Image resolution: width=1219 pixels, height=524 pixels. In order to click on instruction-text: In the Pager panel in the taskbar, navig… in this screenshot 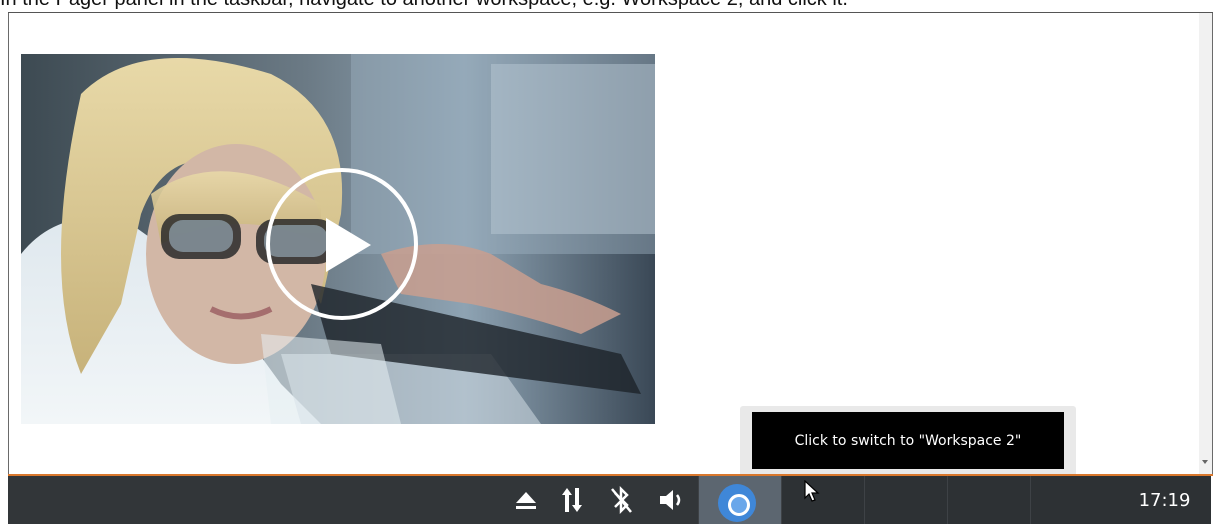, I will do `click(609, 5)`.